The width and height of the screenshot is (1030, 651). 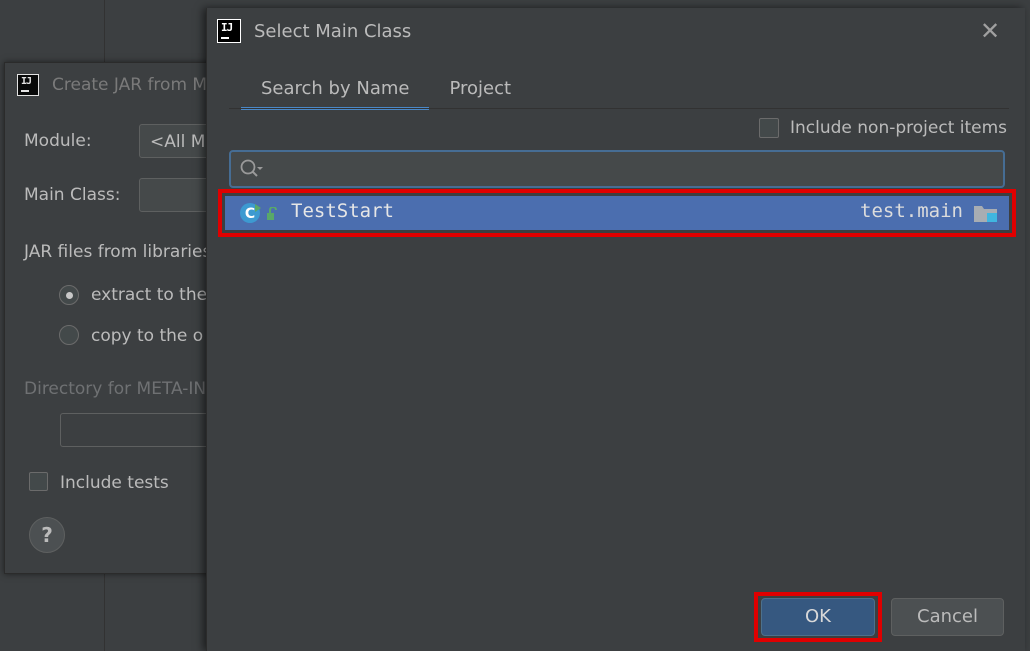 What do you see at coordinates (617, 169) in the screenshot?
I see `class-search-input` at bounding box center [617, 169].